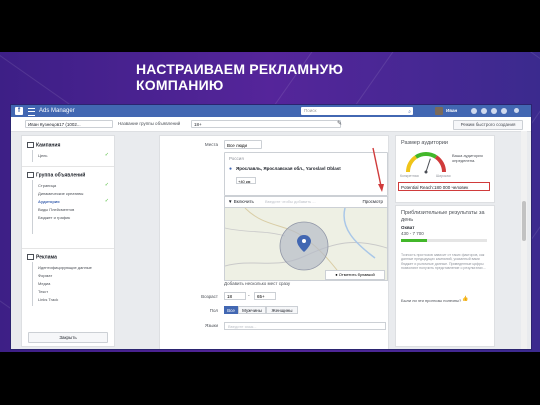 The height and width of the screenshot is (405, 540). What do you see at coordinates (30, 145) in the screenshot?
I see `campaign-icon` at bounding box center [30, 145].